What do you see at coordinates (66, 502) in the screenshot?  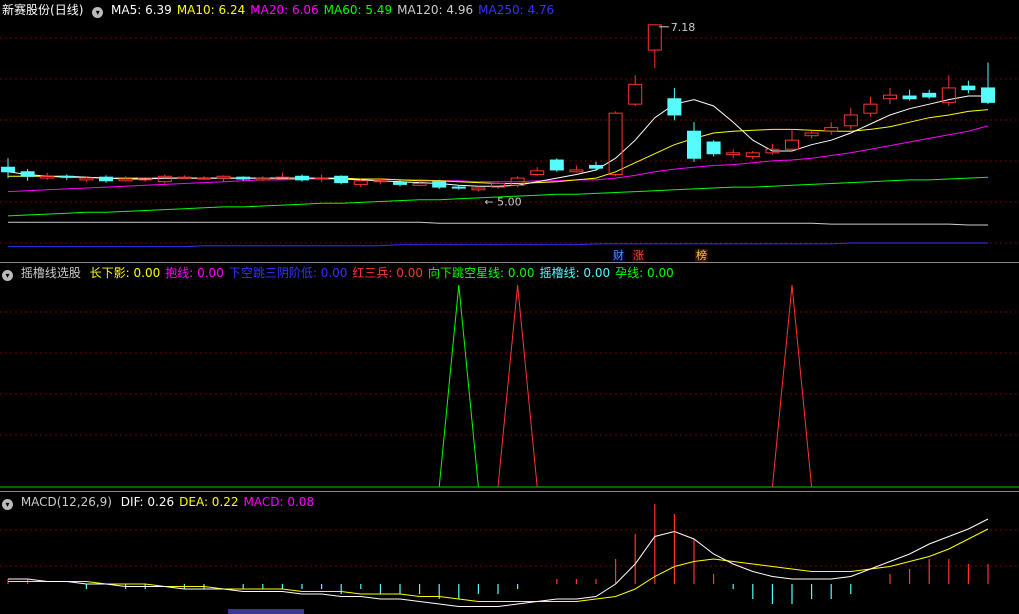 I see `macd-name: MACD(12,26,9)` at bounding box center [66, 502].